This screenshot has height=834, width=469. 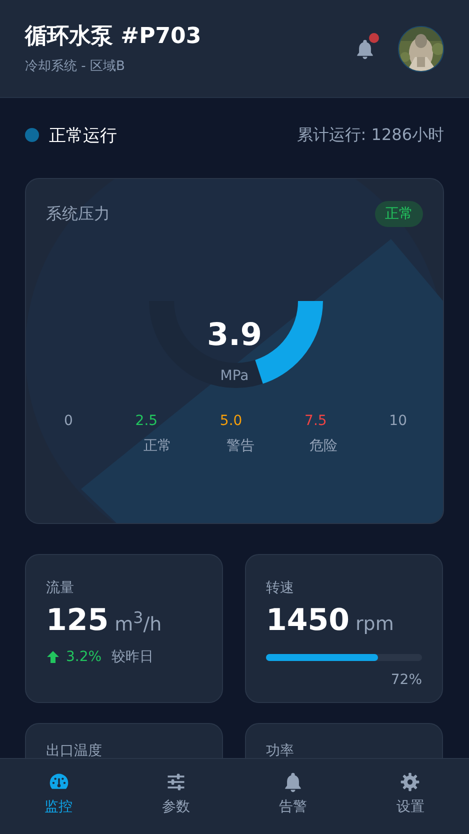 What do you see at coordinates (158, 446) in the screenshot?
I see `zone-label: 正常` at bounding box center [158, 446].